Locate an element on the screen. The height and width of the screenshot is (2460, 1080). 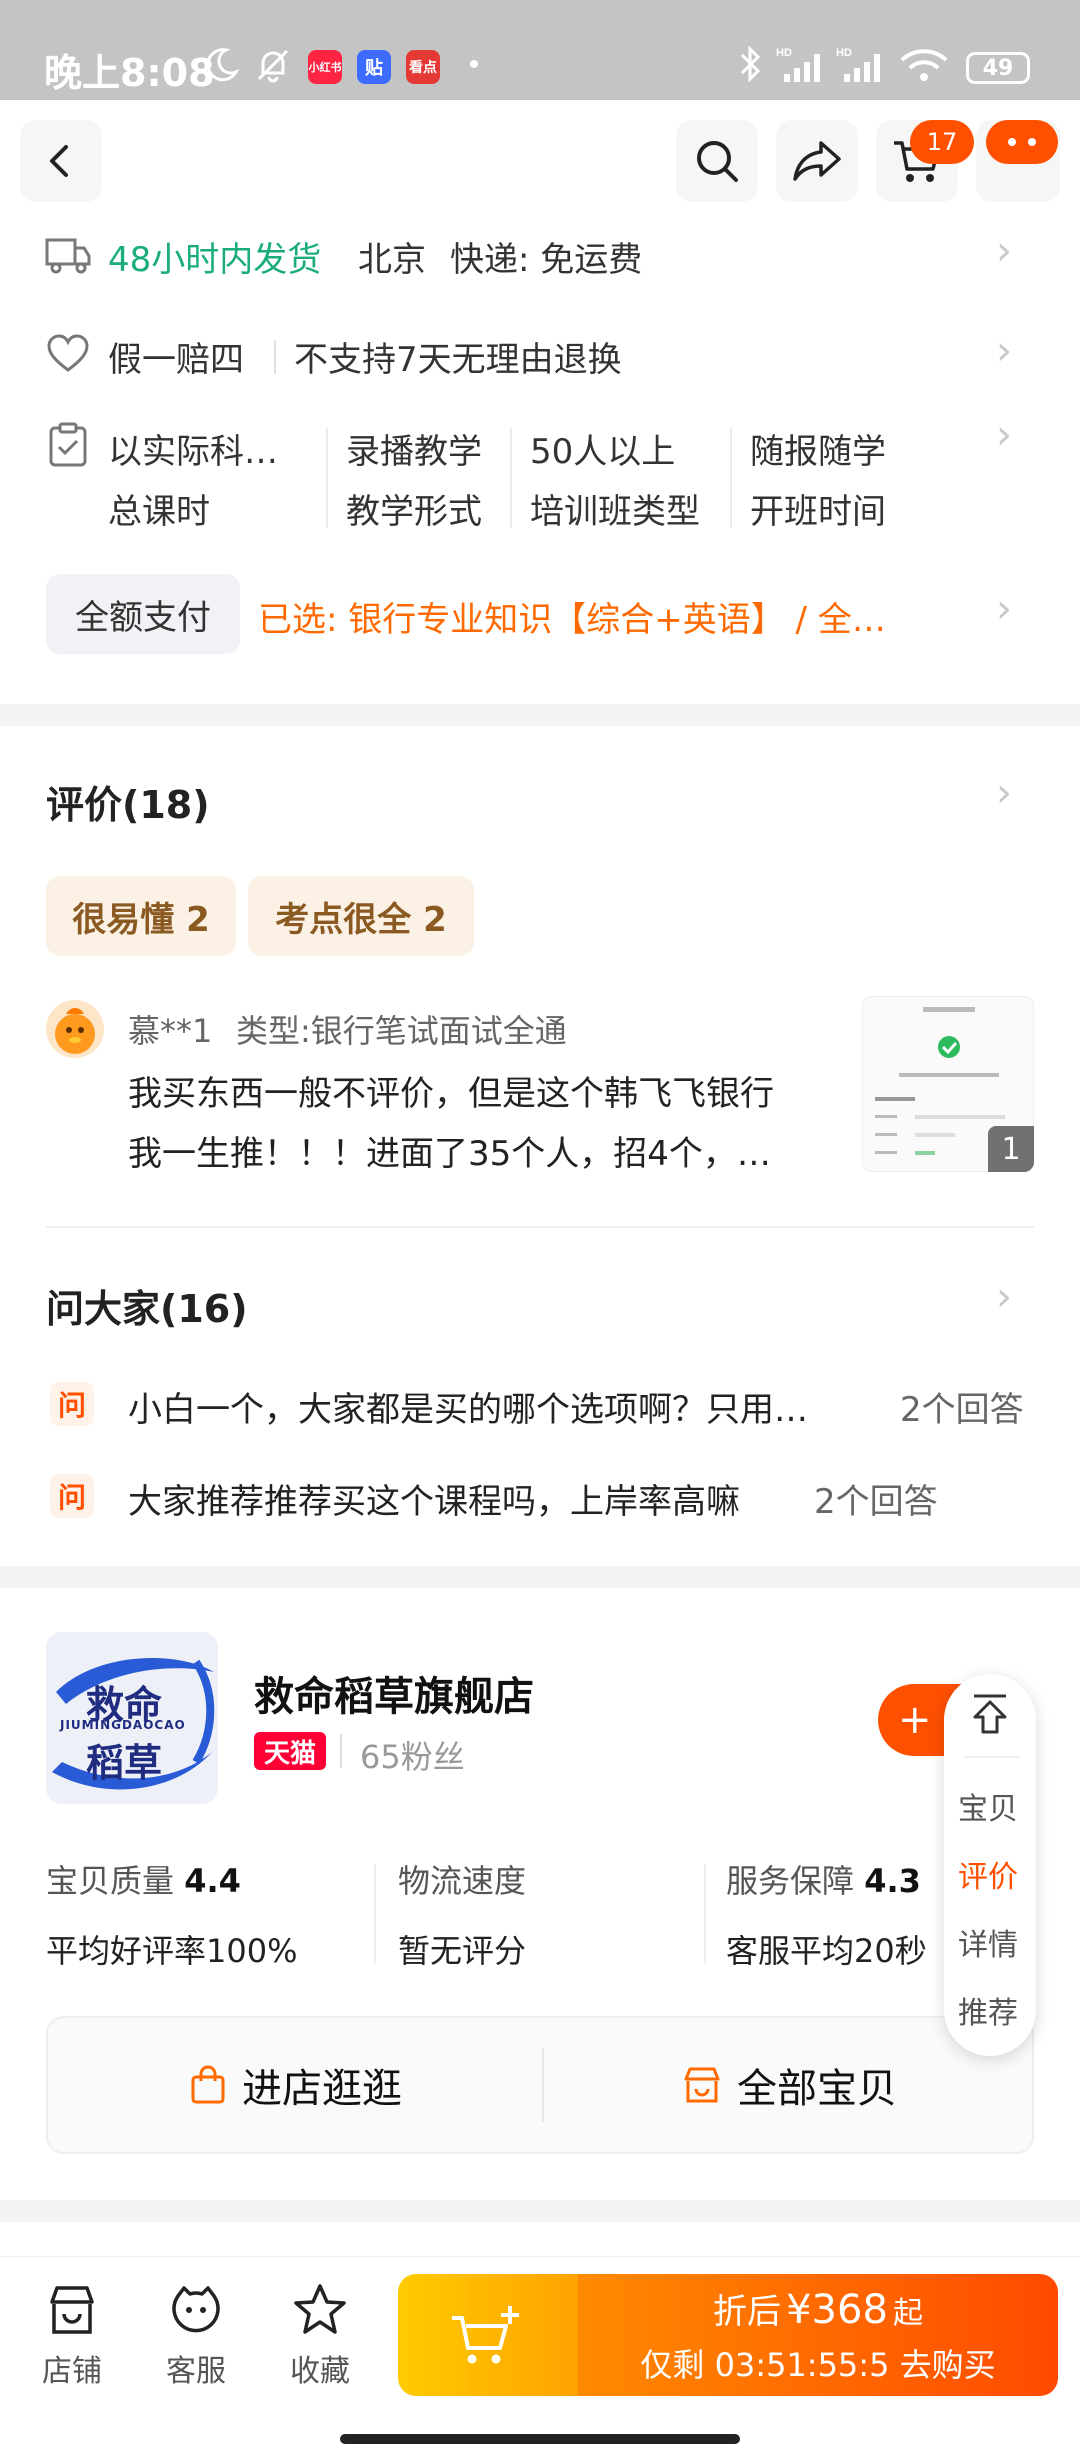
shipping-row: 48小时内发货 北京 快递: 免运费 › is located at coordinates (540, 256).